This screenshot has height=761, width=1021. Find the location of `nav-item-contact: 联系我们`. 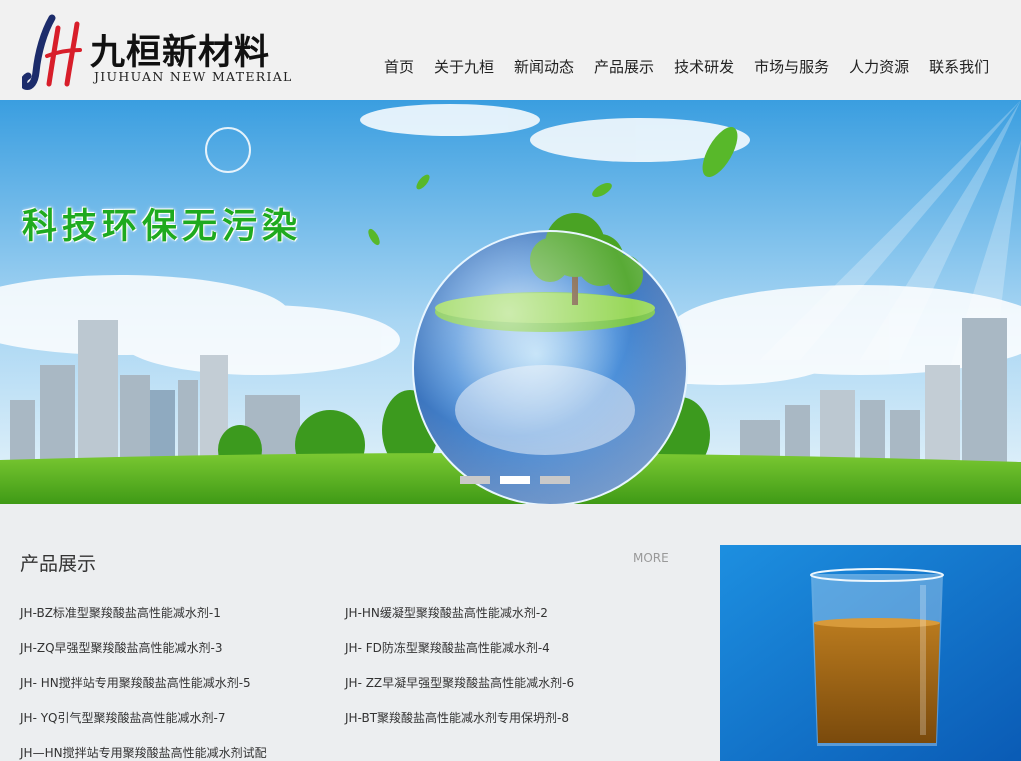

nav-item-contact: 联系我们 is located at coordinates (959, 66).